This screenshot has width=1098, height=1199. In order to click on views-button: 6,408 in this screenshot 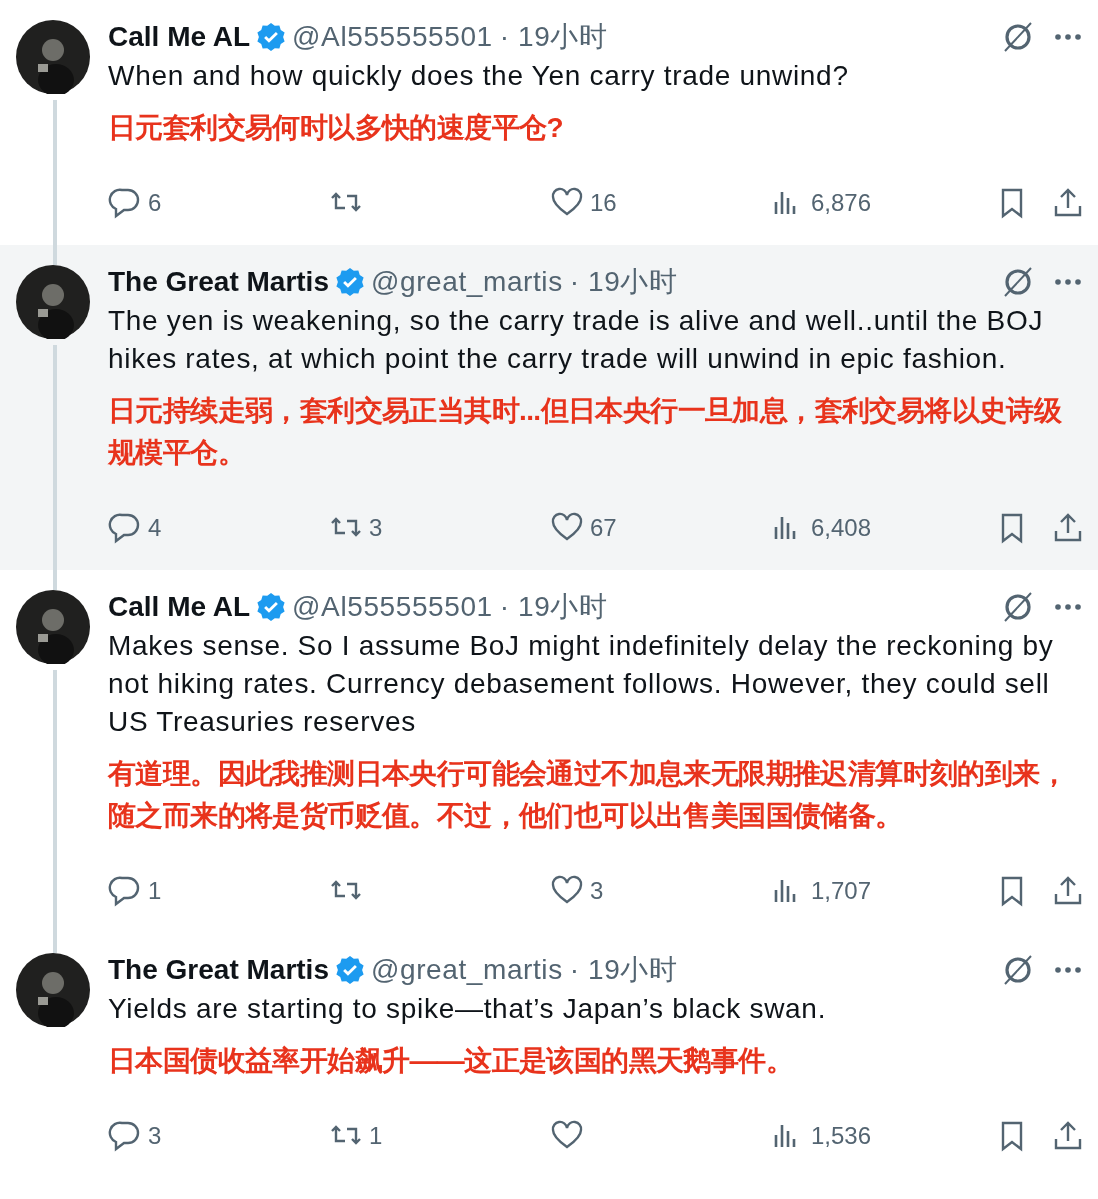, I will do `click(881, 528)`.